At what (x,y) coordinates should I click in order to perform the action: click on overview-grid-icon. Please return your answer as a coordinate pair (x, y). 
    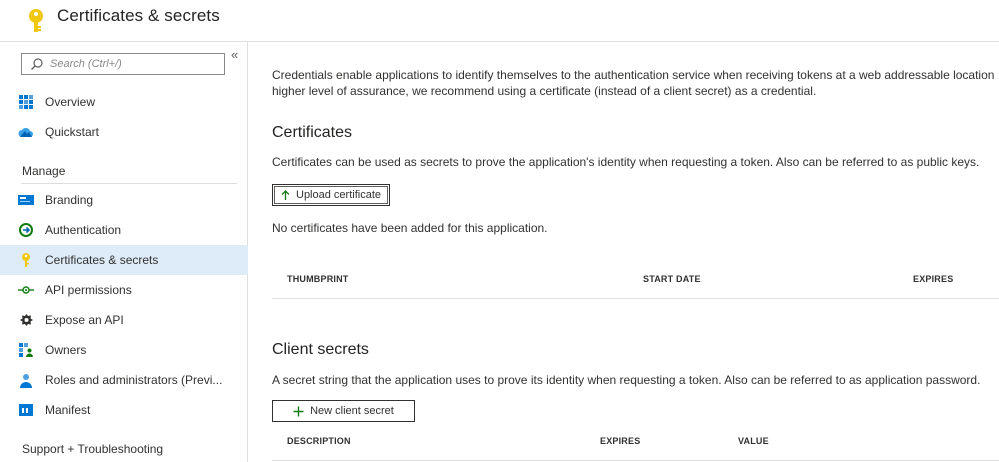
    Looking at the image, I should click on (26, 102).